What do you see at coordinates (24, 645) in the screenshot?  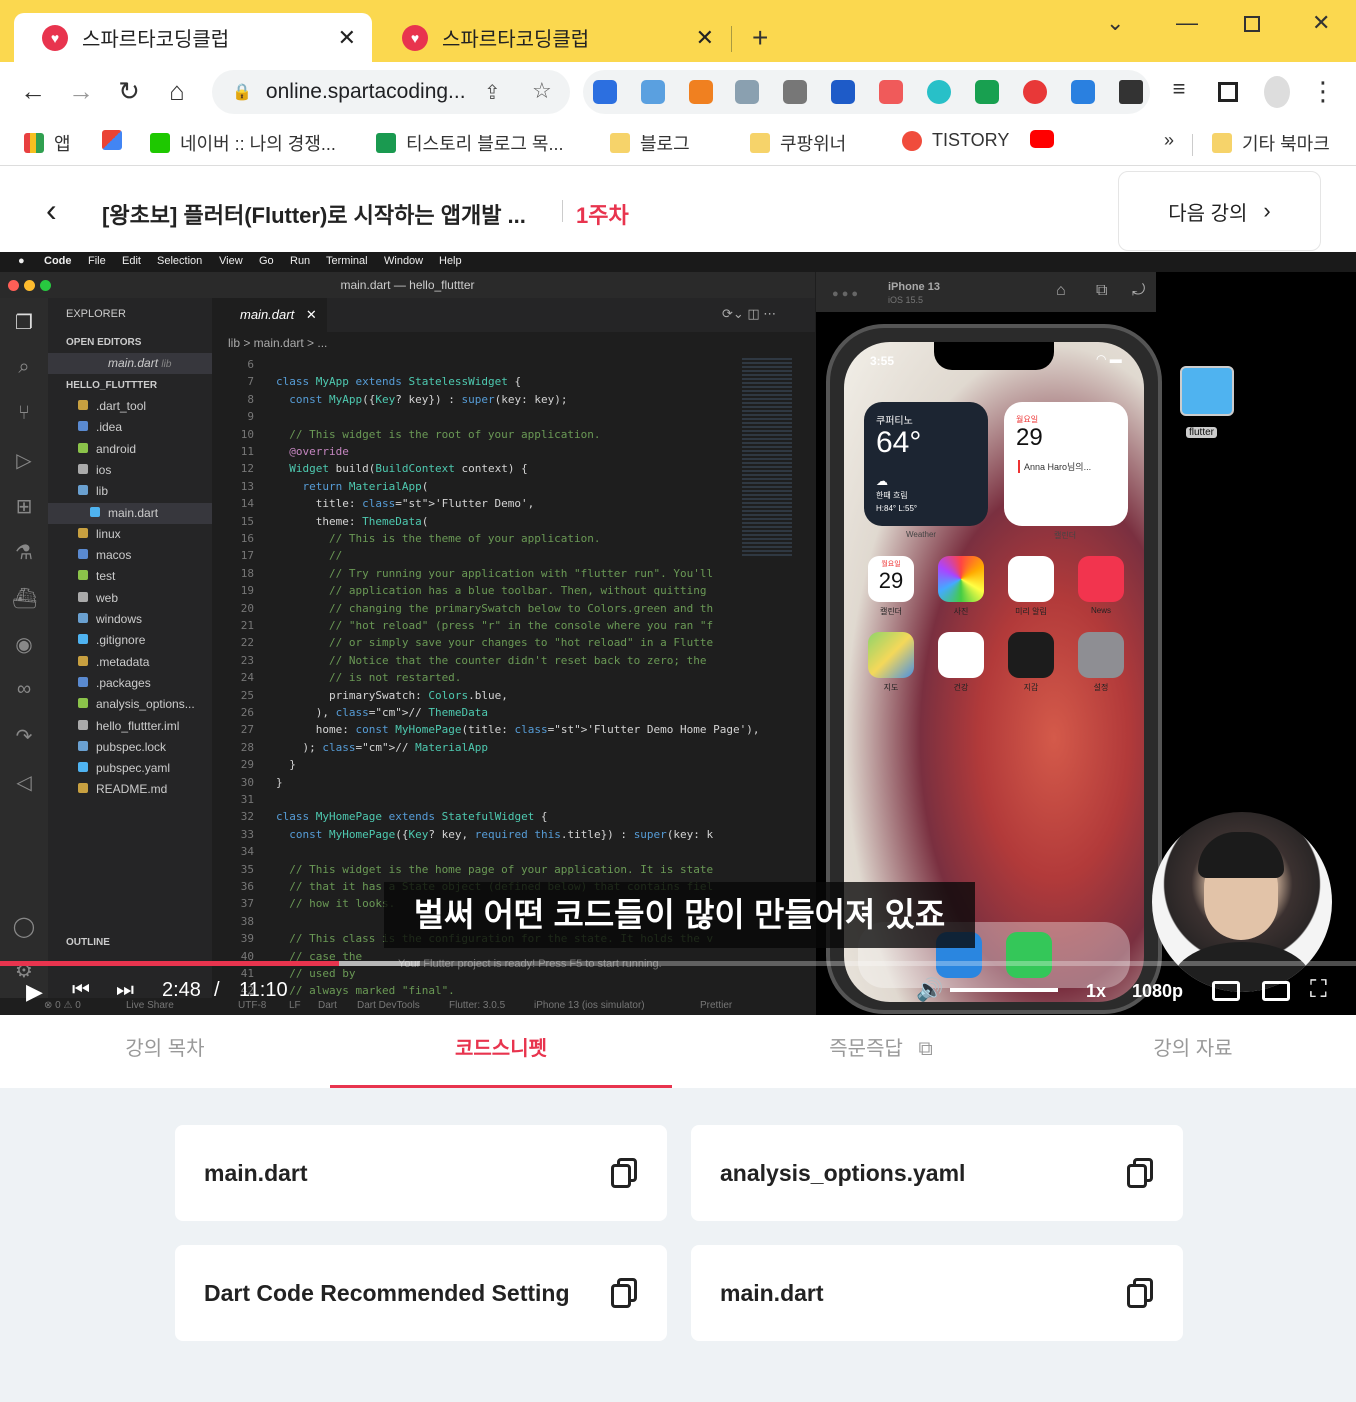 I see `github-icon: ◉` at bounding box center [24, 645].